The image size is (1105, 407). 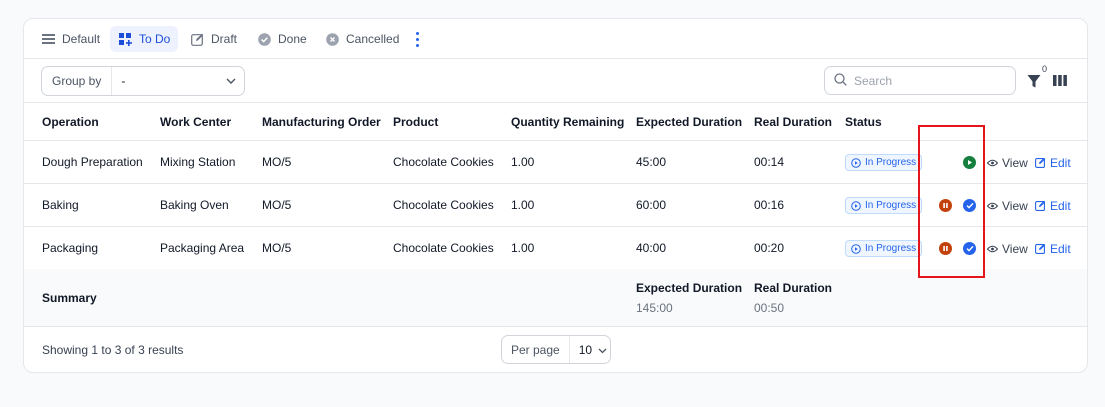 What do you see at coordinates (194, 205) in the screenshot?
I see `work-center-cell: Baking Oven` at bounding box center [194, 205].